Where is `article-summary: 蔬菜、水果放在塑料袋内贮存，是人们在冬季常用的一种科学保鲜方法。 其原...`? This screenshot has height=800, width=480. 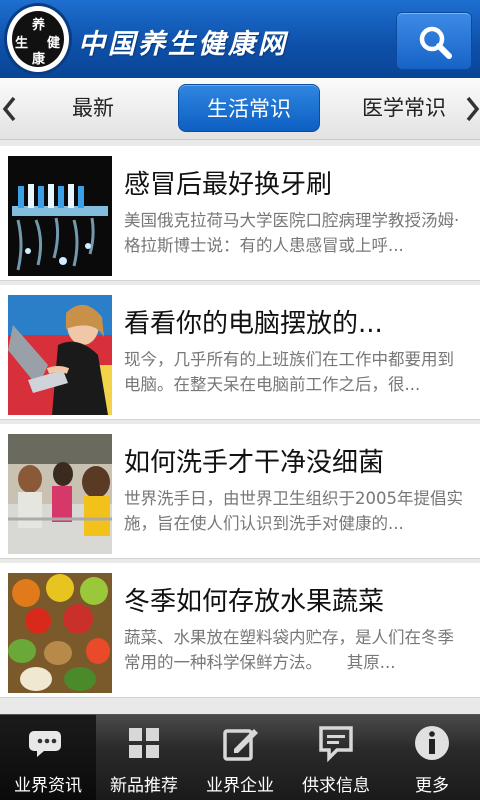 article-summary: 蔬菜、水果放在塑料袋内贮存，是人们在冬季常用的一种科学保鲜方法。 其原... is located at coordinates (289, 650).